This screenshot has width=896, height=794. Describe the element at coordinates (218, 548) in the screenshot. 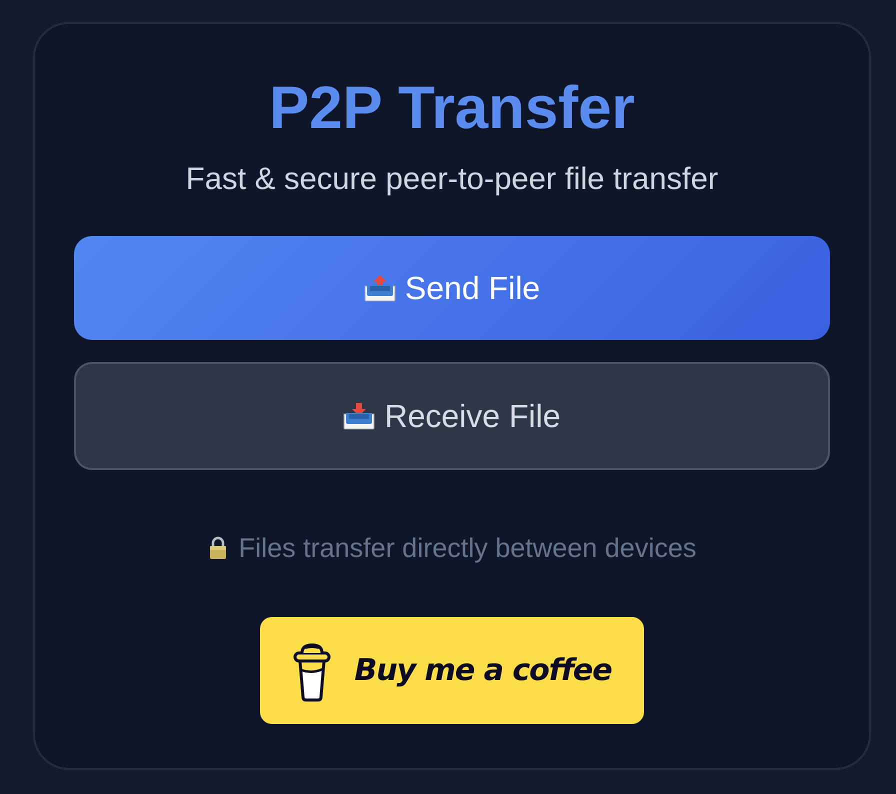

I see `padlock-icon` at that location.